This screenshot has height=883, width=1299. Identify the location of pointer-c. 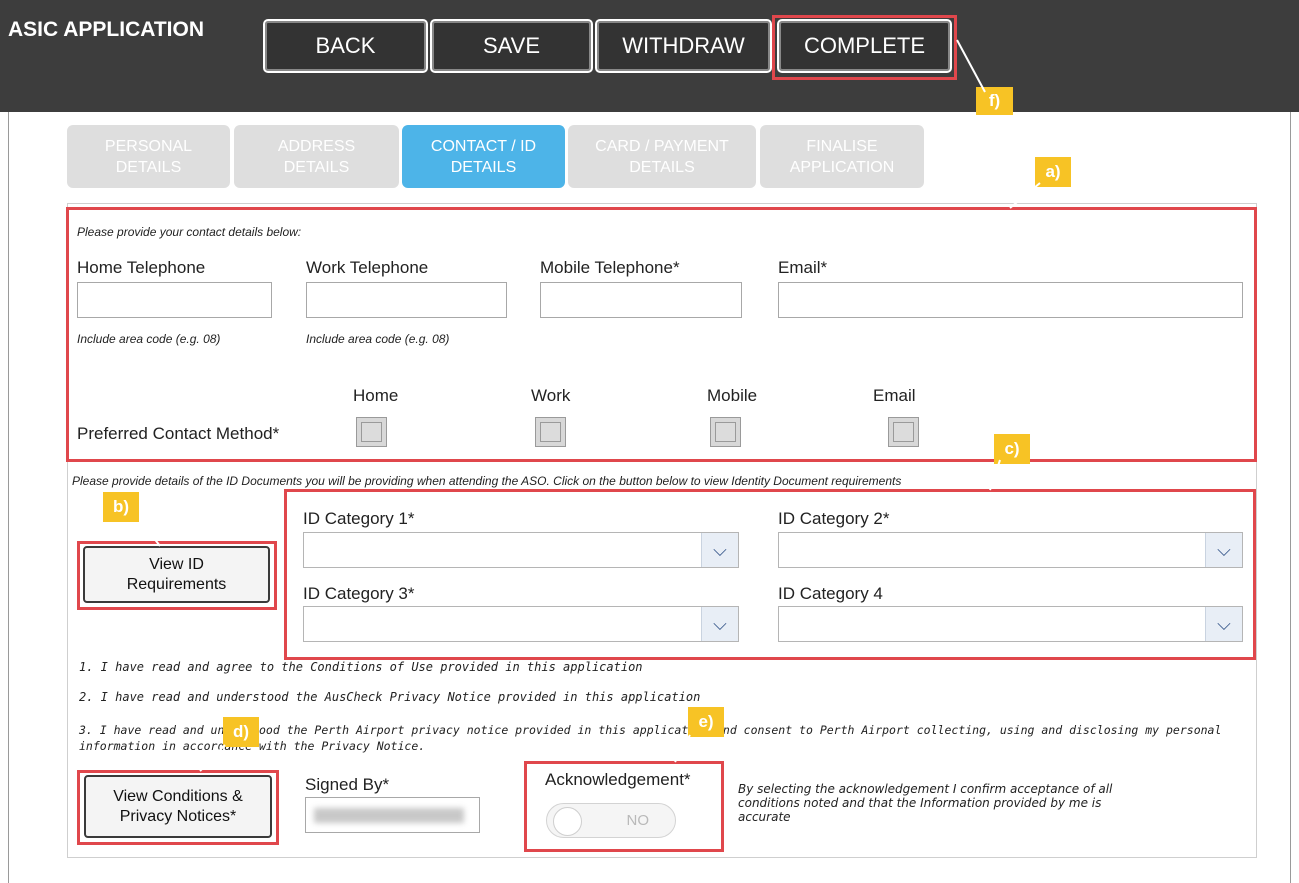
(995, 475).